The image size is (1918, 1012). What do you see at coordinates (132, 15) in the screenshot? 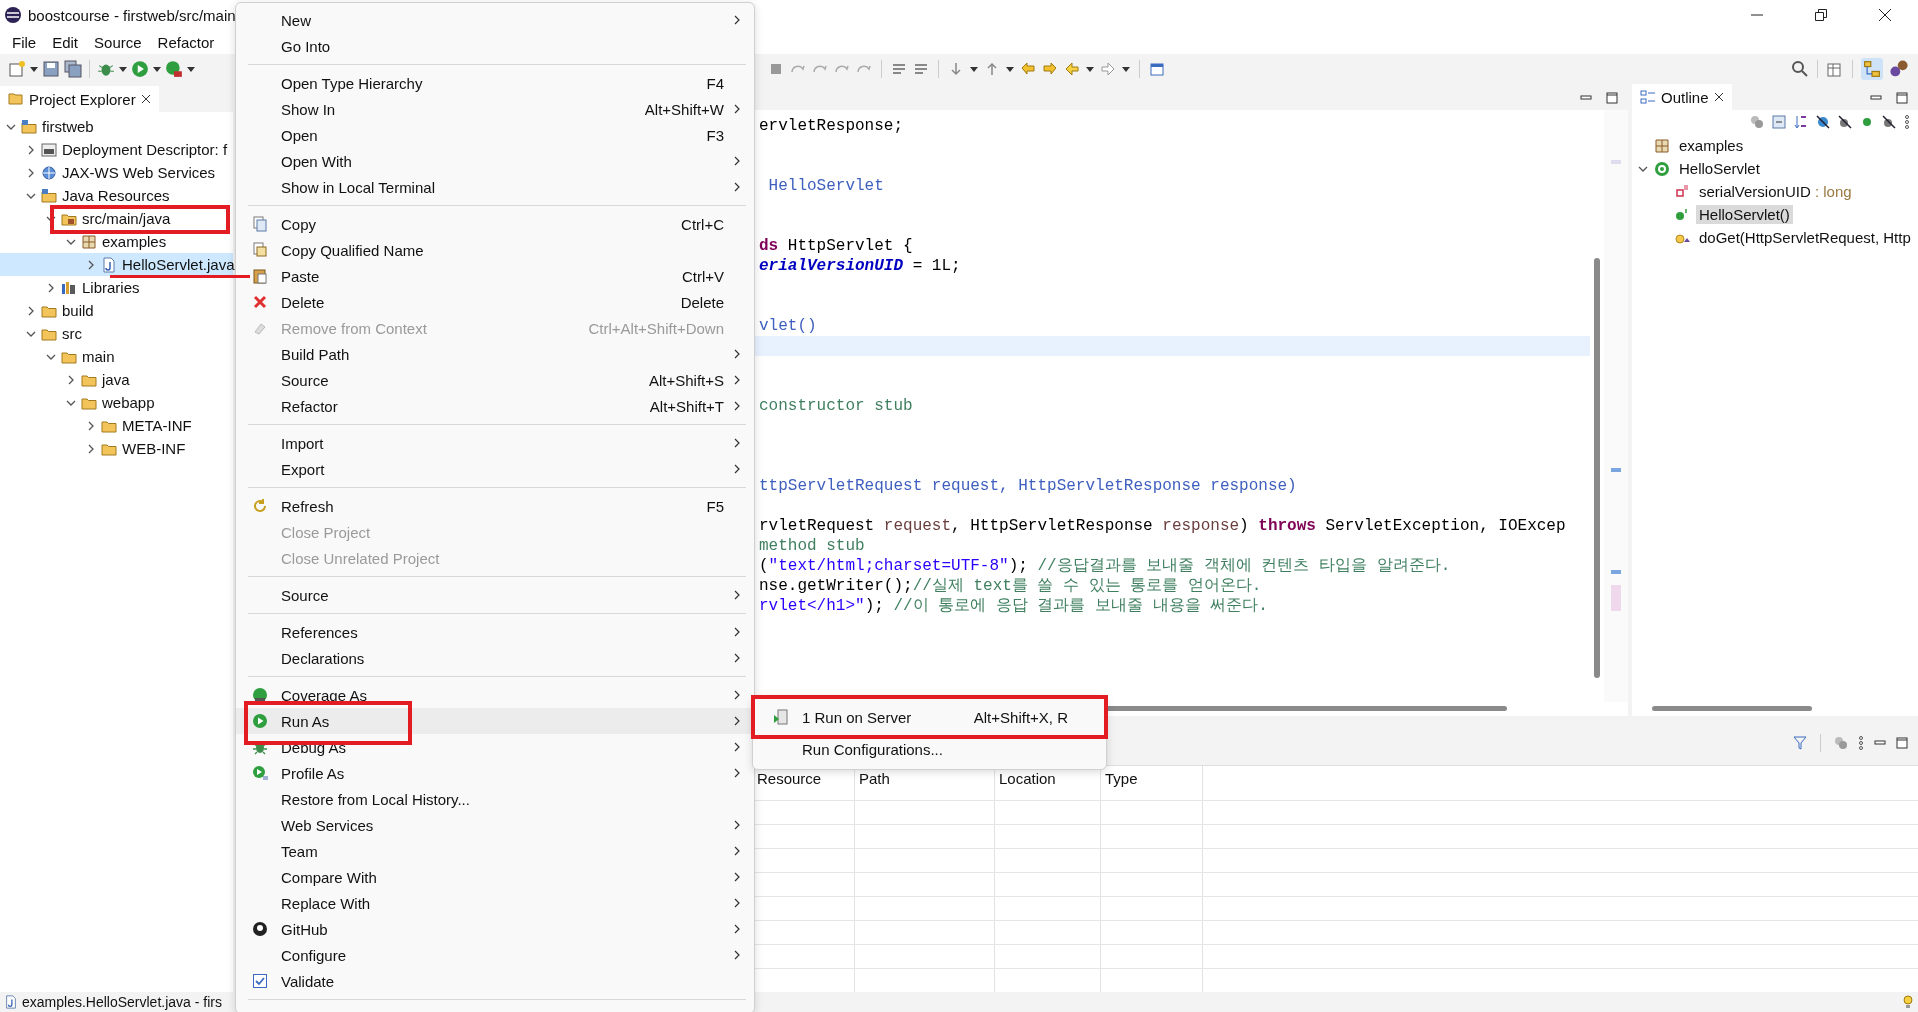
I see `window-title: boostcourse - firstweb/src/main` at bounding box center [132, 15].